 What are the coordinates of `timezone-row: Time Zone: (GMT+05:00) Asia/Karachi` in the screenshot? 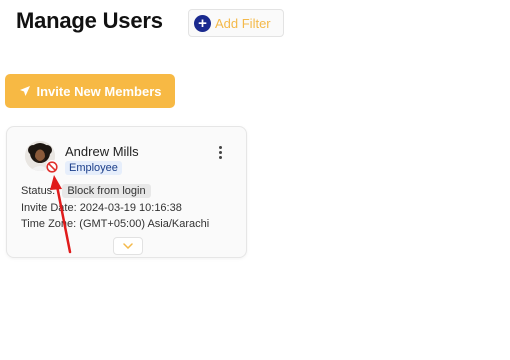 It's located at (115, 224).